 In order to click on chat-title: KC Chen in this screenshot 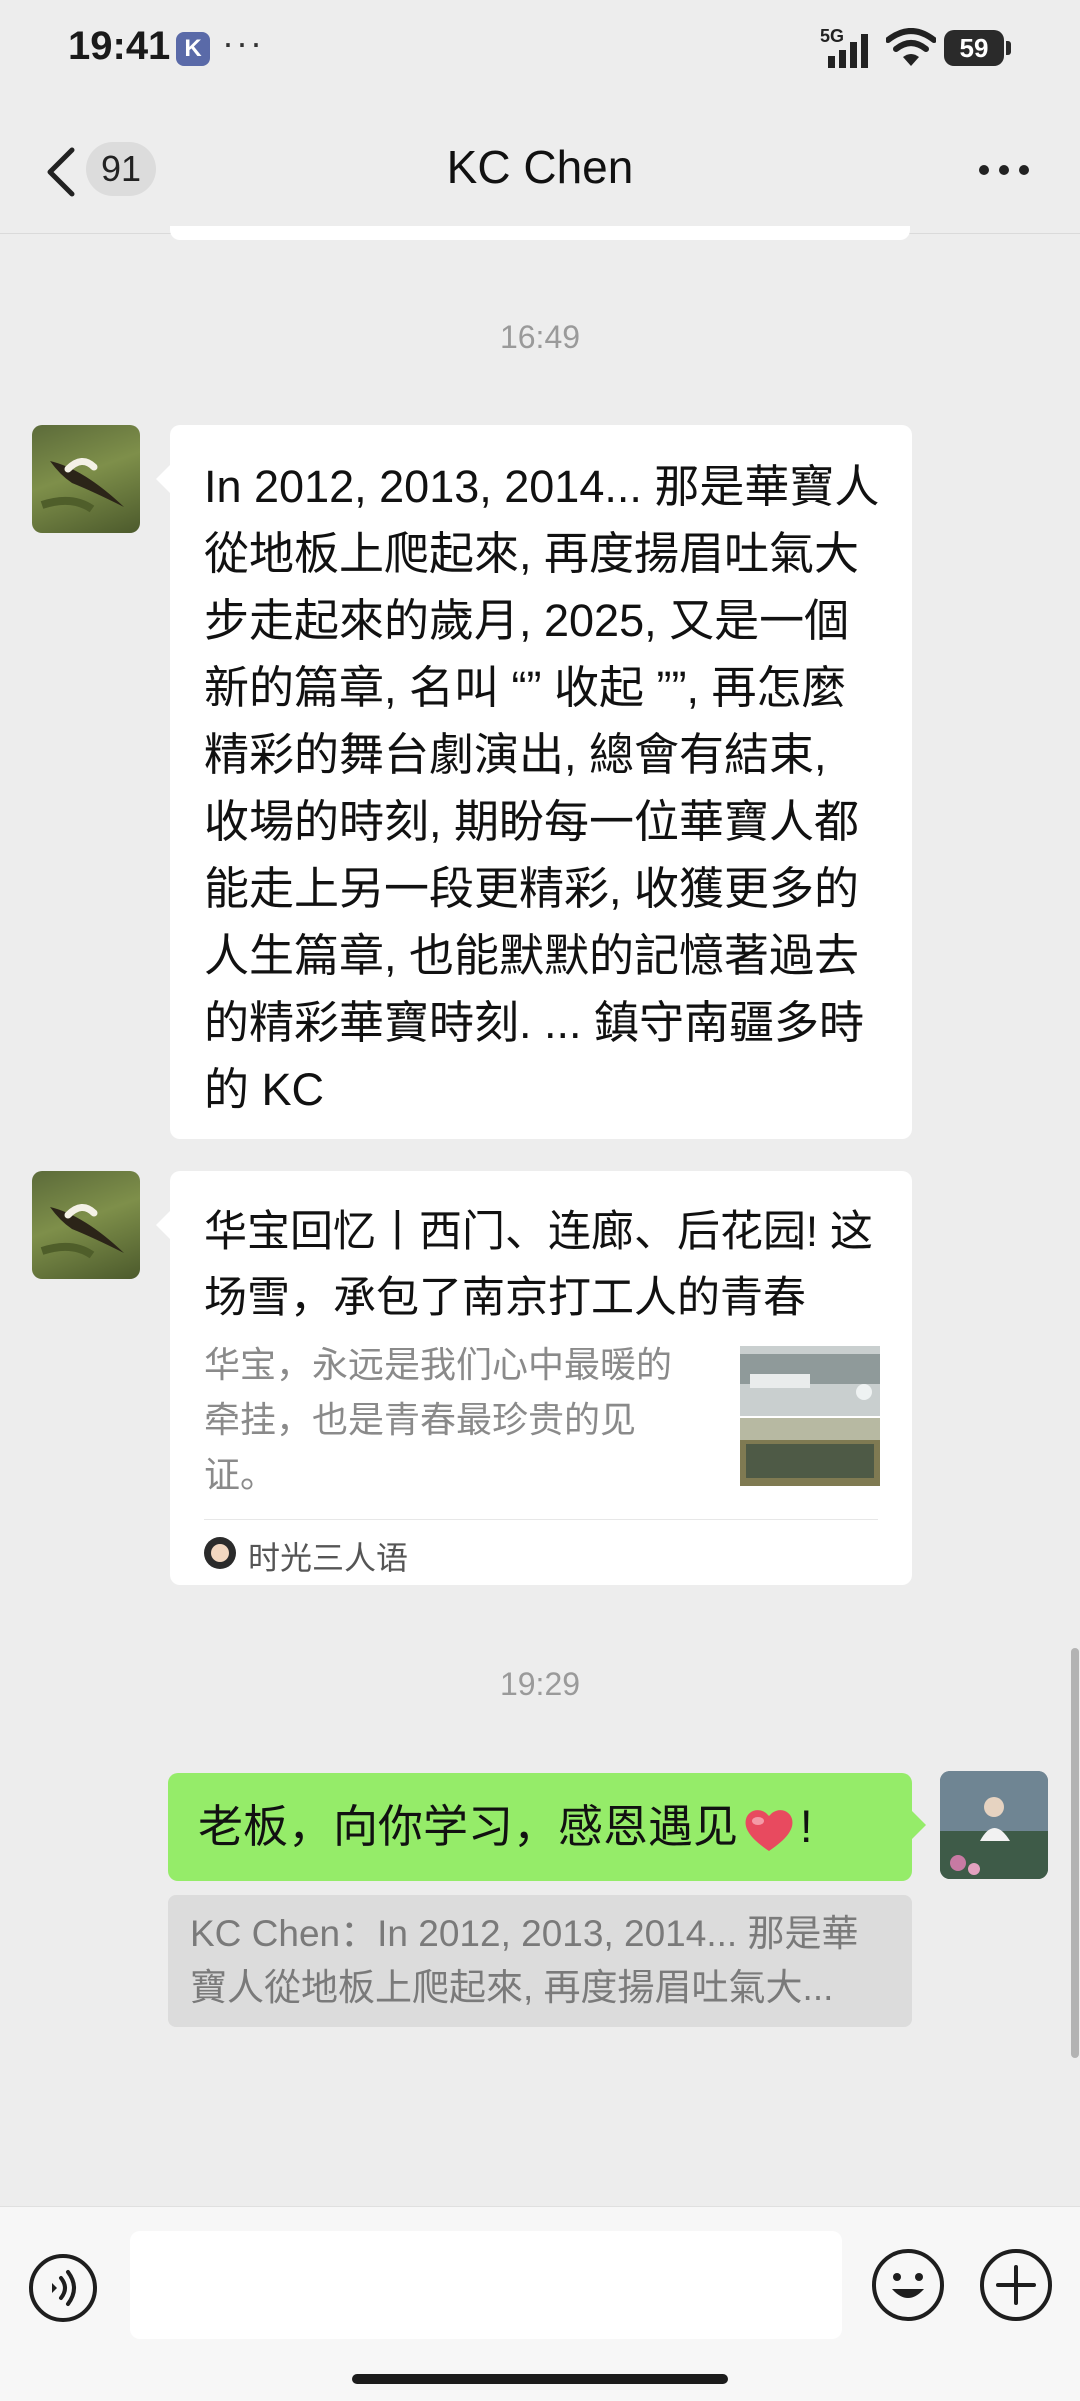, I will do `click(540, 167)`.